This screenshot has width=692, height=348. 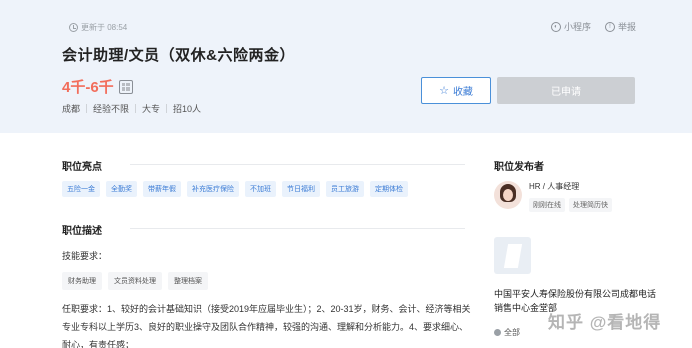 I want to click on publisher-title: 职位发布者, so click(x=519, y=167).